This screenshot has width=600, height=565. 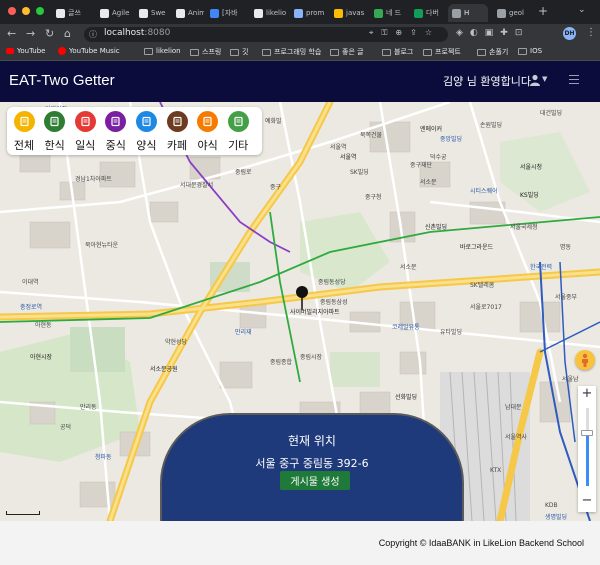 I want to click on category-item: 전체, so click(x=24, y=132).